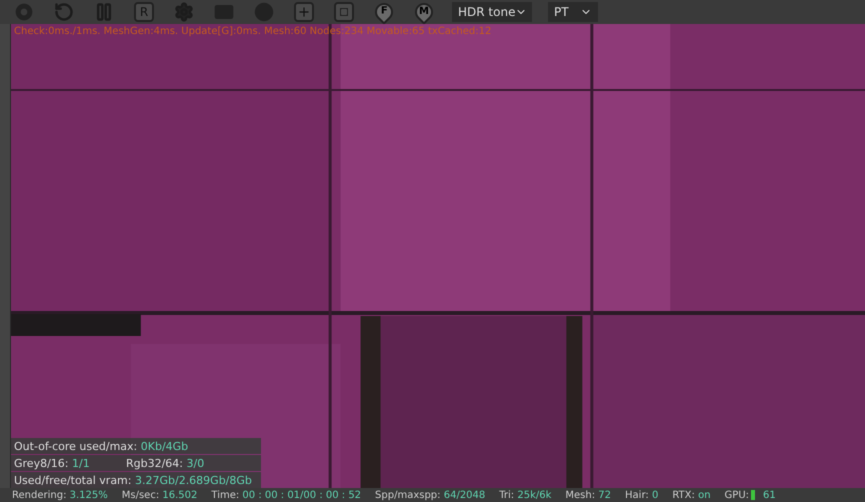  Describe the element at coordinates (588, 495) in the screenshot. I see `status-text: Mesh: 72` at that location.